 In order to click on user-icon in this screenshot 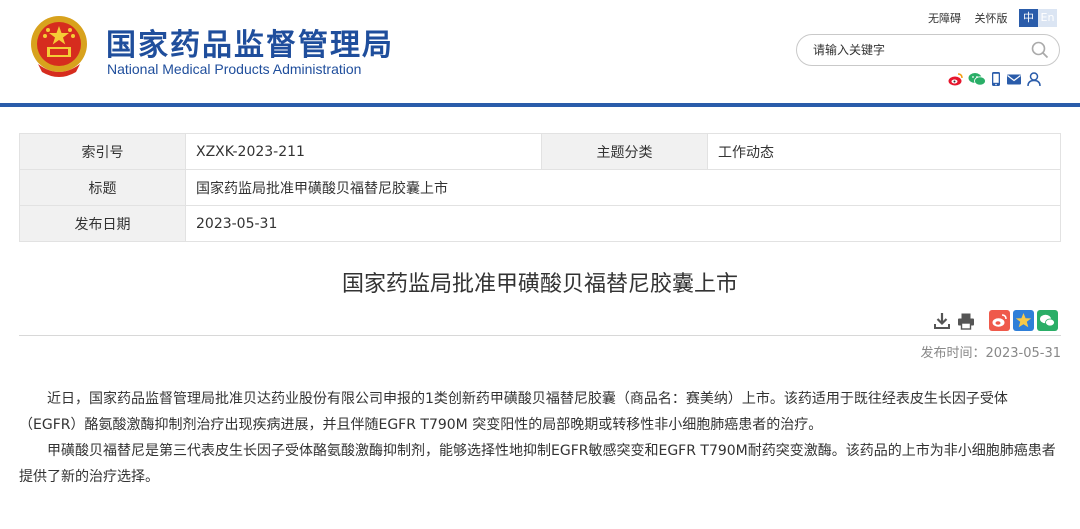, I will do `click(1034, 79)`.